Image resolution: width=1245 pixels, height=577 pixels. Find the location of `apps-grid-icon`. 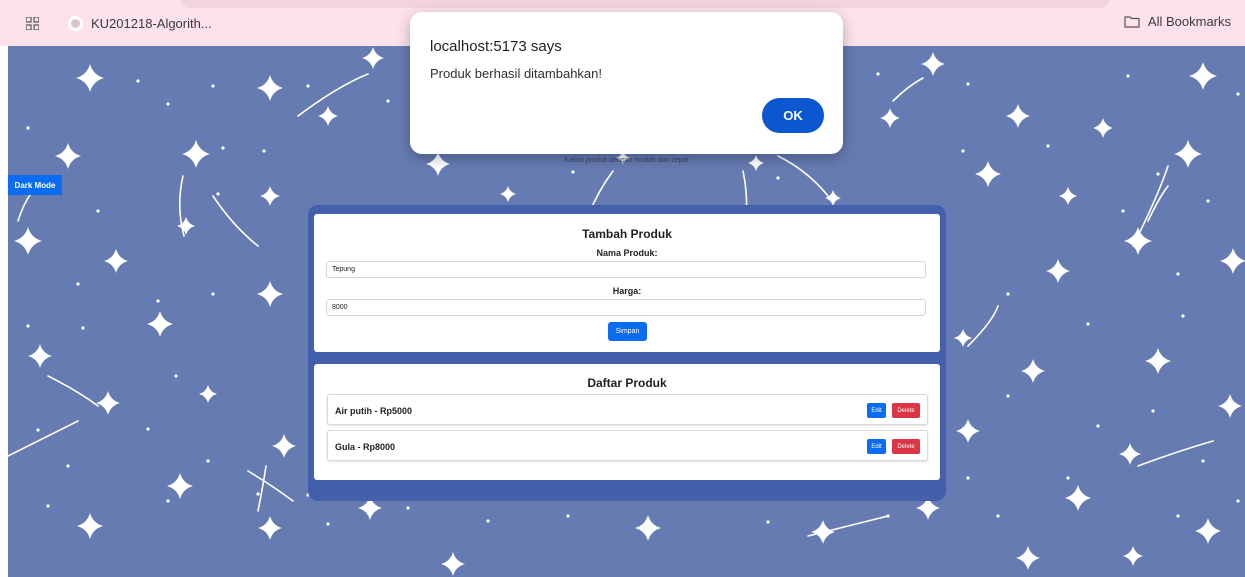

apps-grid-icon is located at coordinates (32, 23).